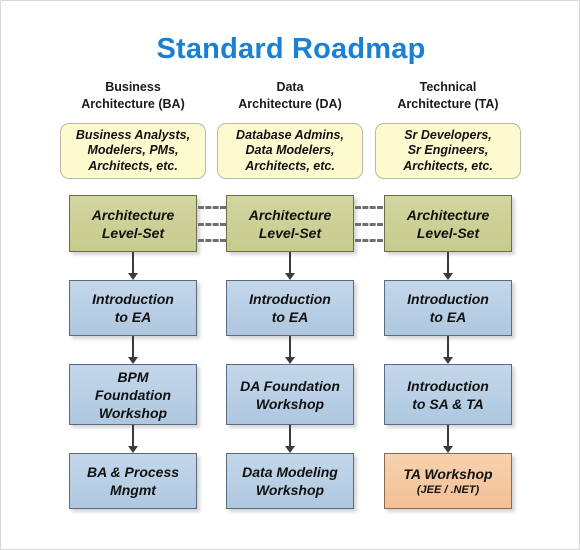 Image resolution: width=580 pixels, height=550 pixels. What do you see at coordinates (448, 436) in the screenshot?
I see `arrow-ta-3-line` at bounding box center [448, 436].